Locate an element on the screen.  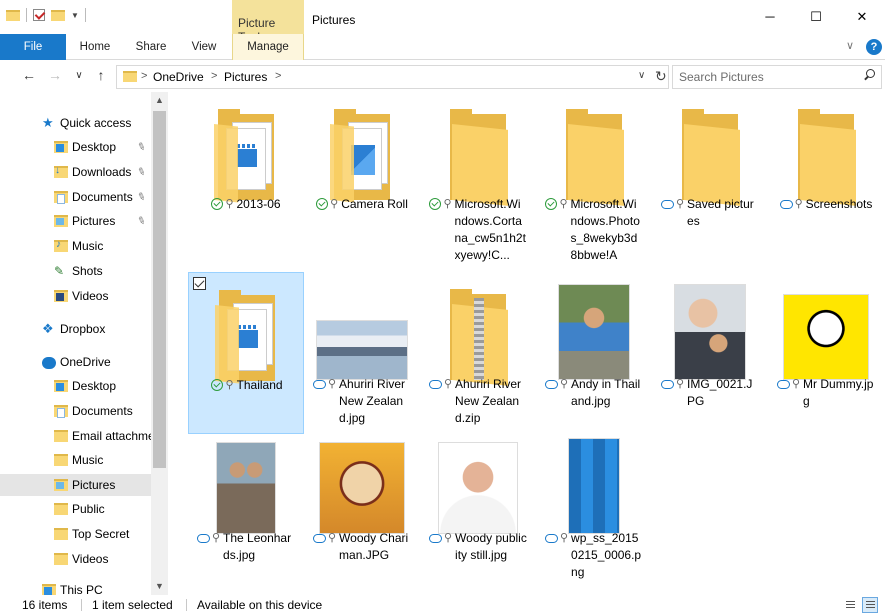
sidebar-item-email-attachme: Email attachme is located at coordinates (76, 436).